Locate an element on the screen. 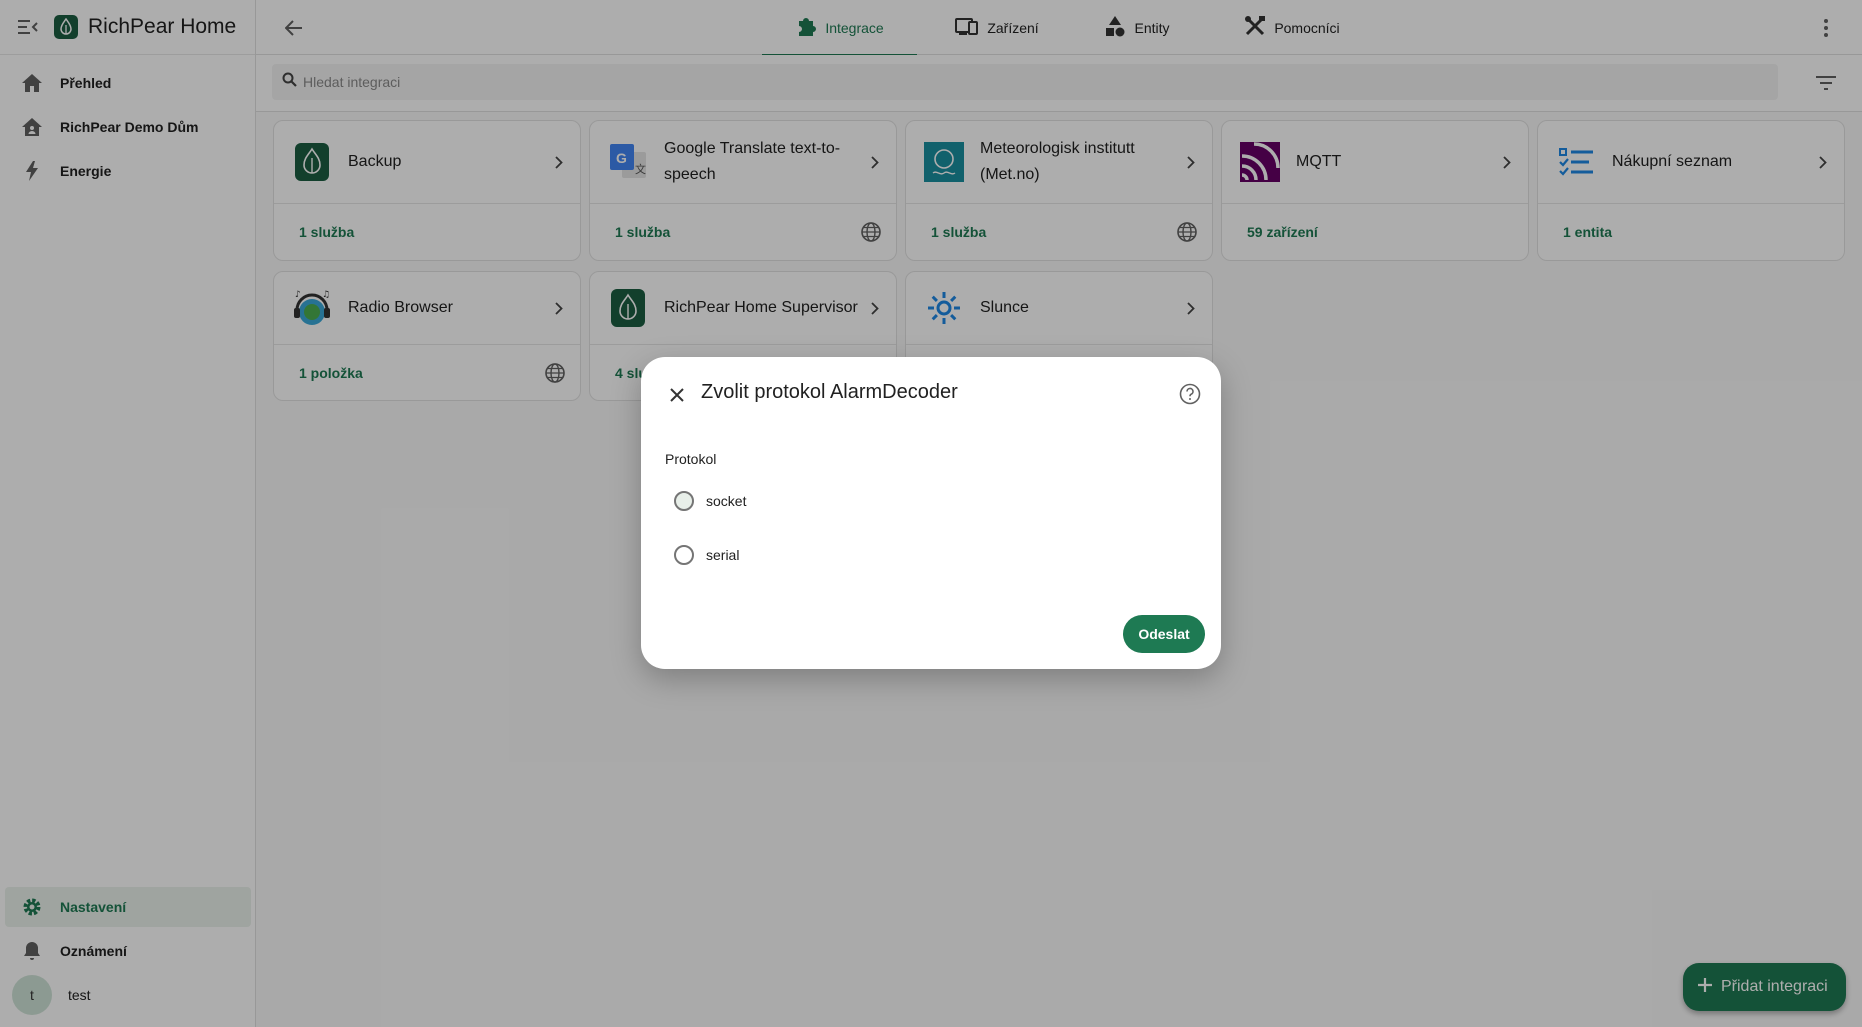 This screenshot has height=1027, width=1862. radio-socket is located at coordinates (684, 501).